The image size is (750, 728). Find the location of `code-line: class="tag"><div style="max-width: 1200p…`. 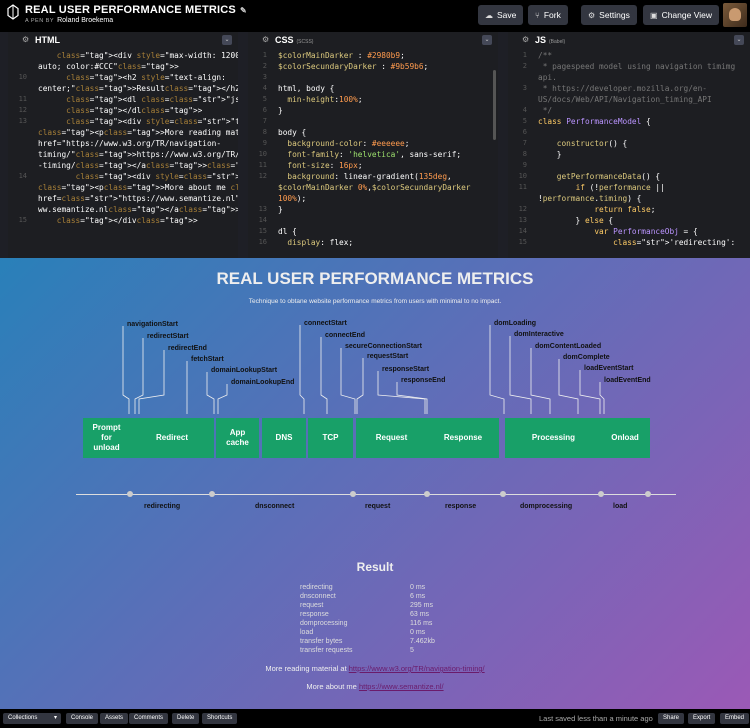

code-line: class="tag"><div style="max-width: 1200p… is located at coordinates (138, 55).